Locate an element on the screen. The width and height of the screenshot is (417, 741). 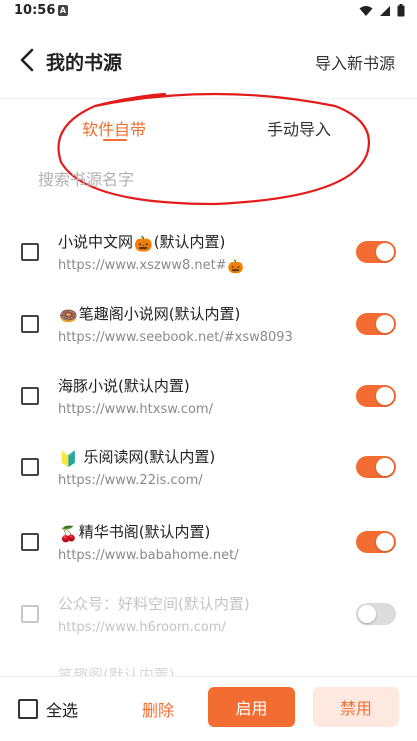
search-input is located at coordinates (208, 179).